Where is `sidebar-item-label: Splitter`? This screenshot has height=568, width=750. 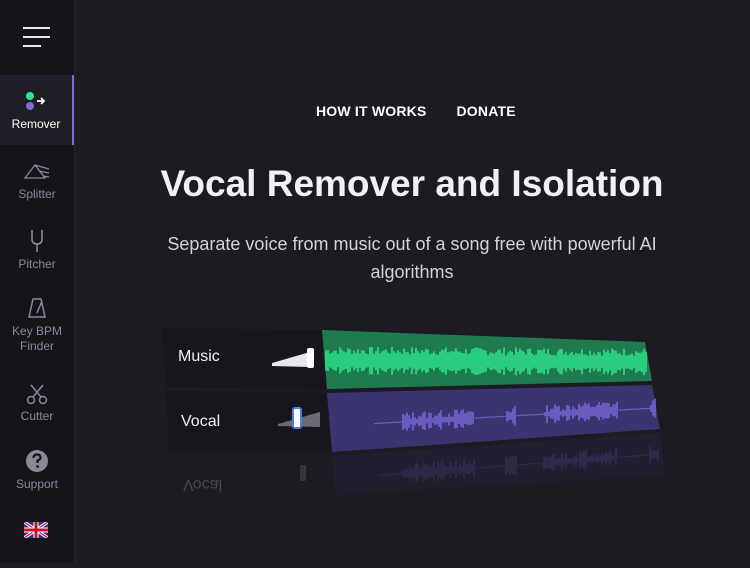
sidebar-item-label: Splitter is located at coordinates (37, 193).